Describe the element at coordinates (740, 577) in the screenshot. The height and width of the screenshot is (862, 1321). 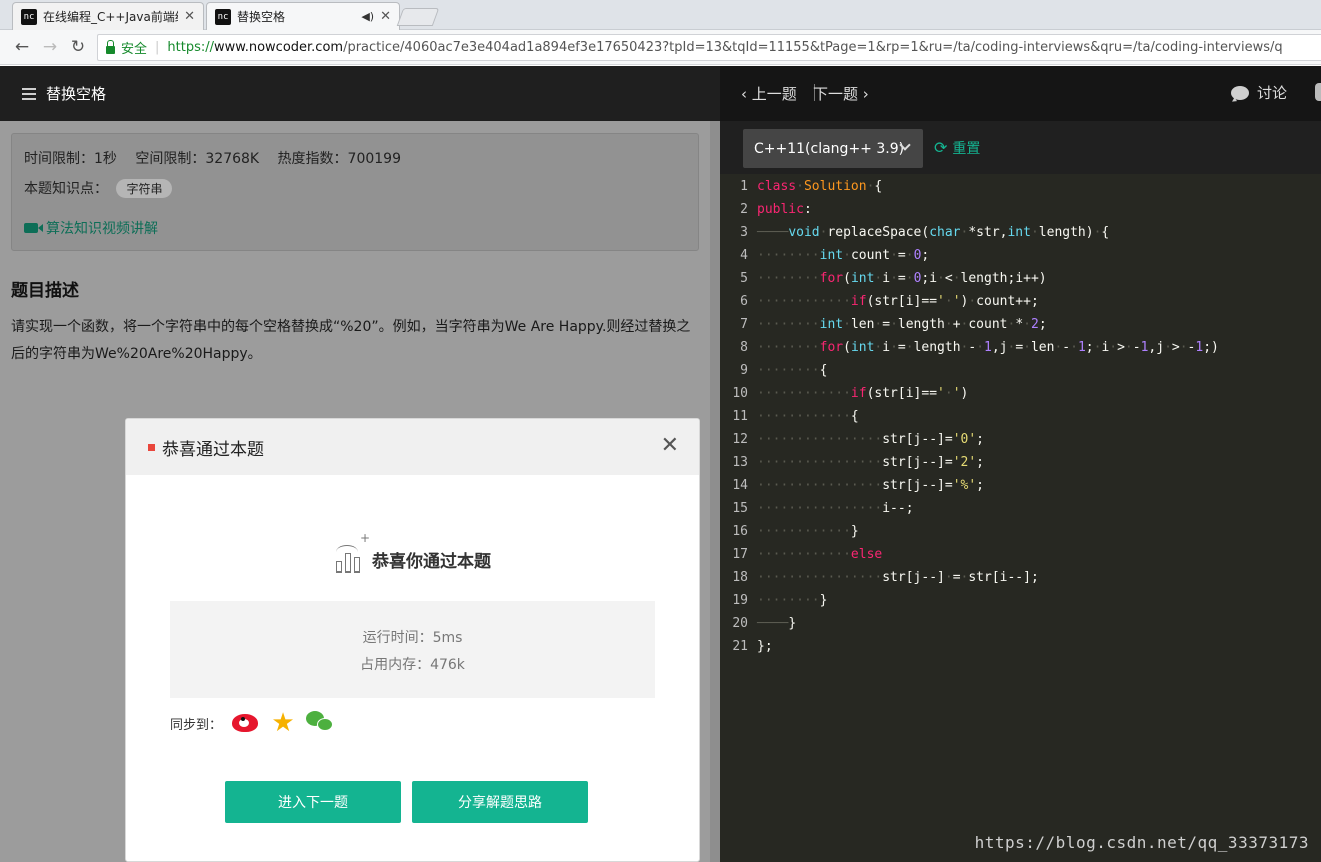
I see `line-number: 18` at that location.